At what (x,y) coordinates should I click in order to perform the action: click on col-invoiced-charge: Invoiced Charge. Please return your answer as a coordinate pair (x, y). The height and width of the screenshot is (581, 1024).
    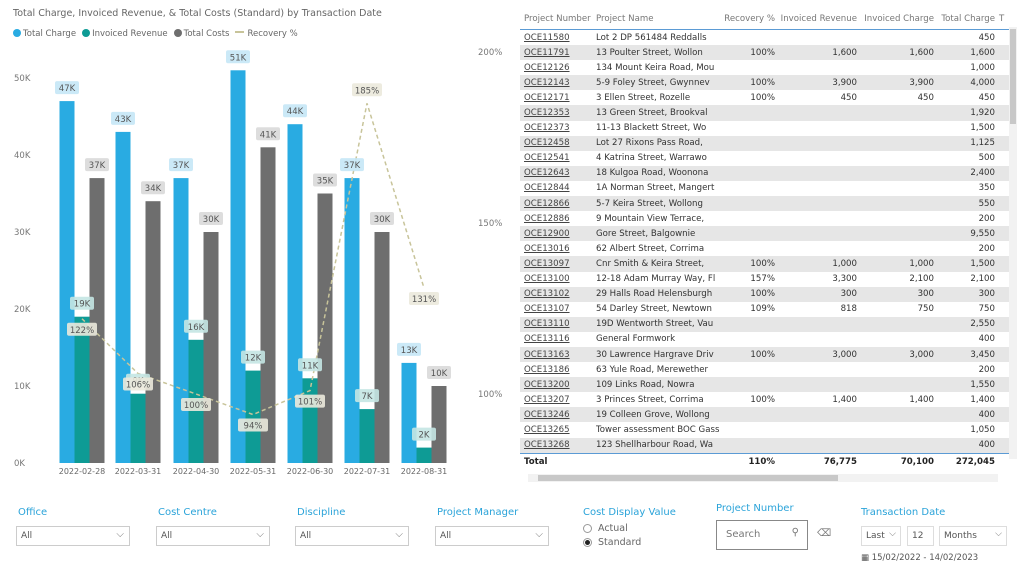
    Looking at the image, I should click on (895, 19).